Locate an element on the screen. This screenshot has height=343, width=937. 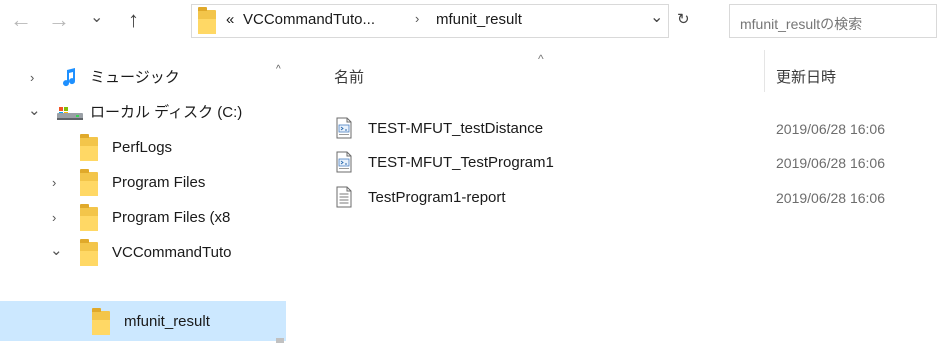
file-name: TEST-MFUT_testDistance is located at coordinates (456, 128).